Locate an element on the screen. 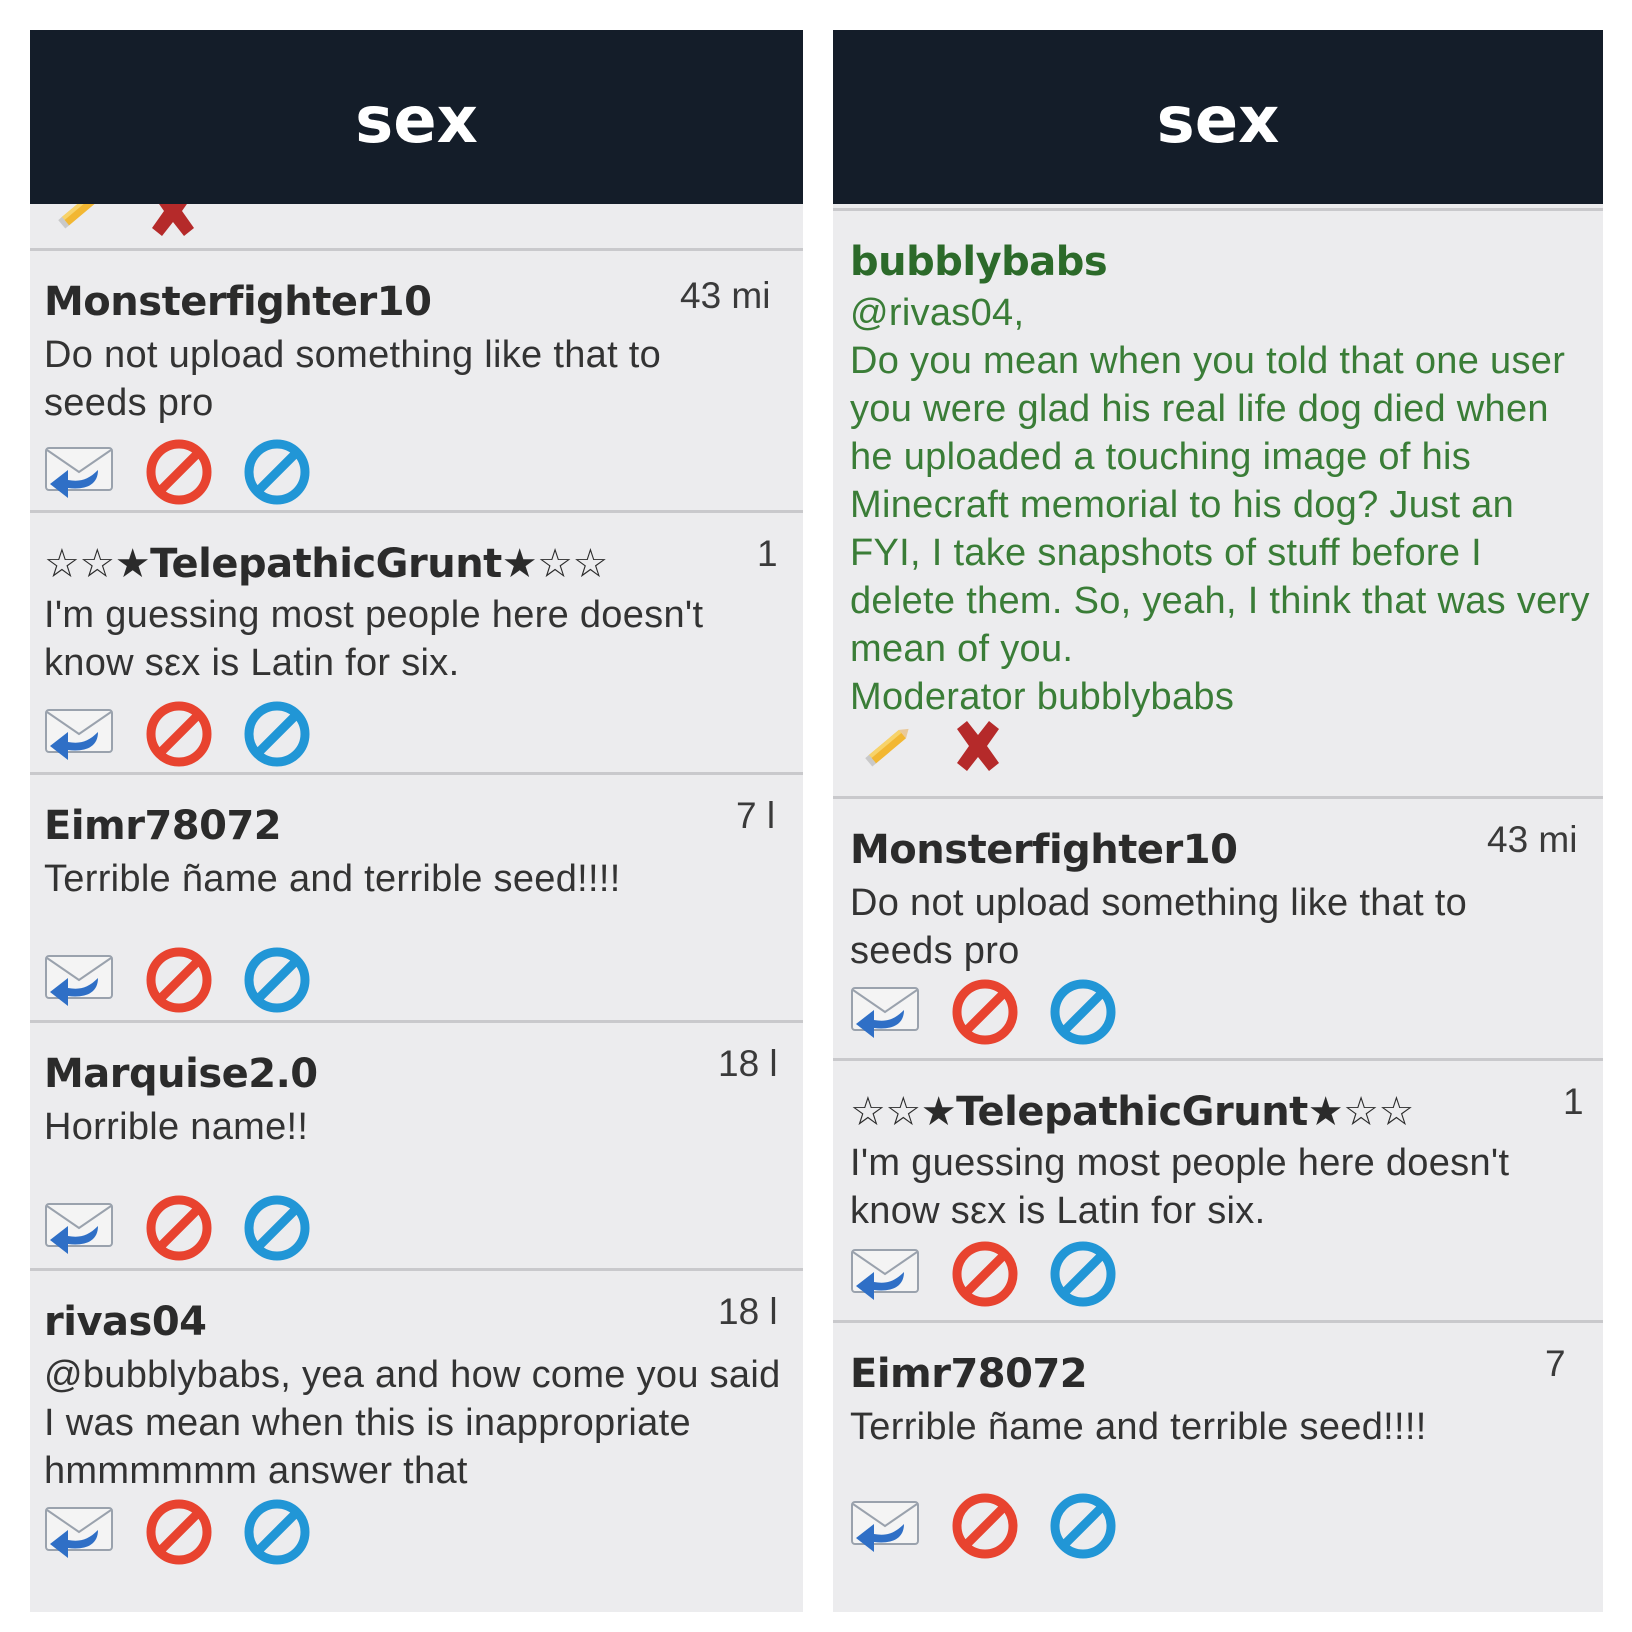  comment-username: rivas04 is located at coordinates (125, 1322).